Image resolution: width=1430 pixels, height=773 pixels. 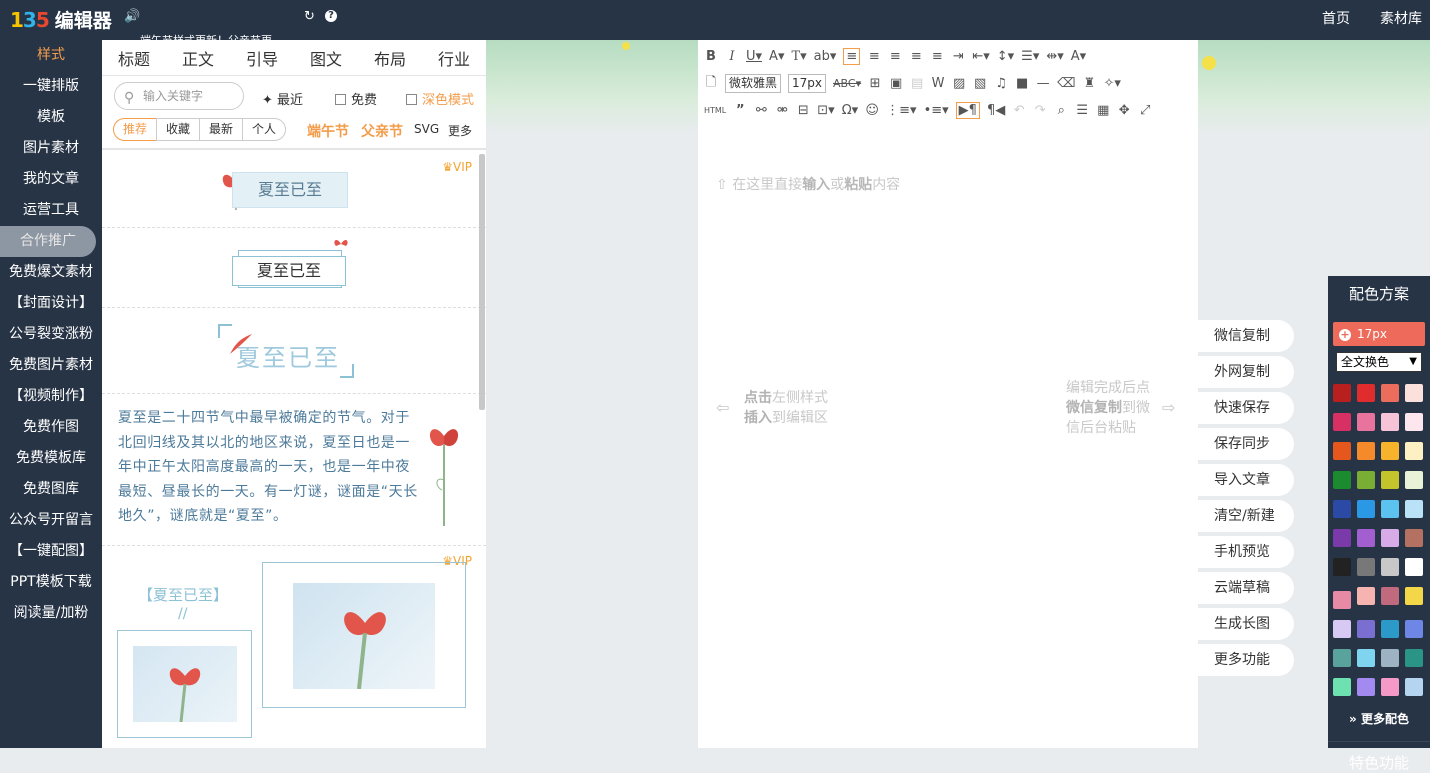 What do you see at coordinates (328, 131) in the screenshot?
I see `dragon-boat-festival-link: 端午节` at bounding box center [328, 131].